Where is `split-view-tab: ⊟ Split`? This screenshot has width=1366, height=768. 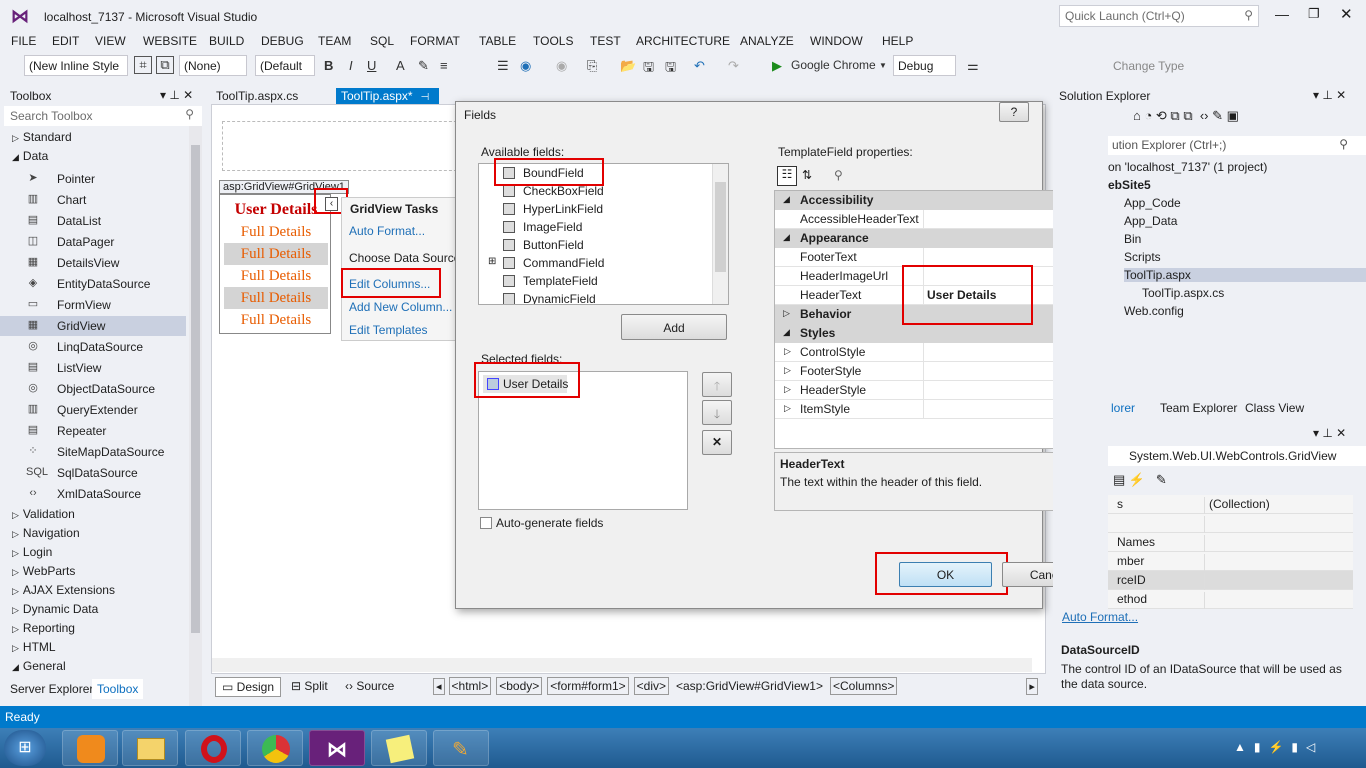
split-view-tab: ⊟ Split is located at coordinates (309, 686).